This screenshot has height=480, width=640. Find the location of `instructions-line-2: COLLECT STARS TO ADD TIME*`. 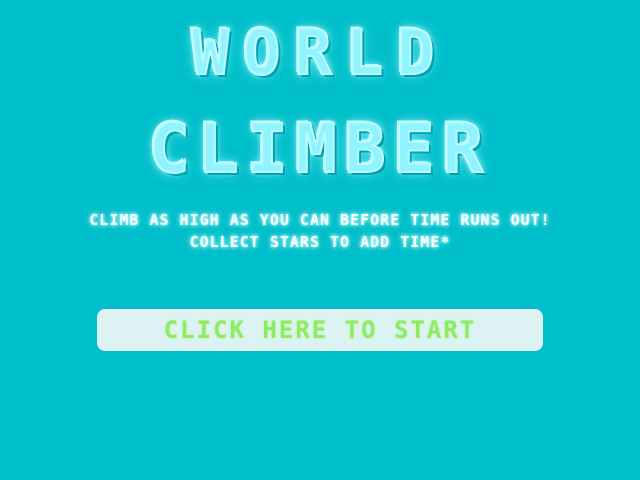

instructions-line-2: COLLECT STARS TO ADD TIME* is located at coordinates (320, 242).